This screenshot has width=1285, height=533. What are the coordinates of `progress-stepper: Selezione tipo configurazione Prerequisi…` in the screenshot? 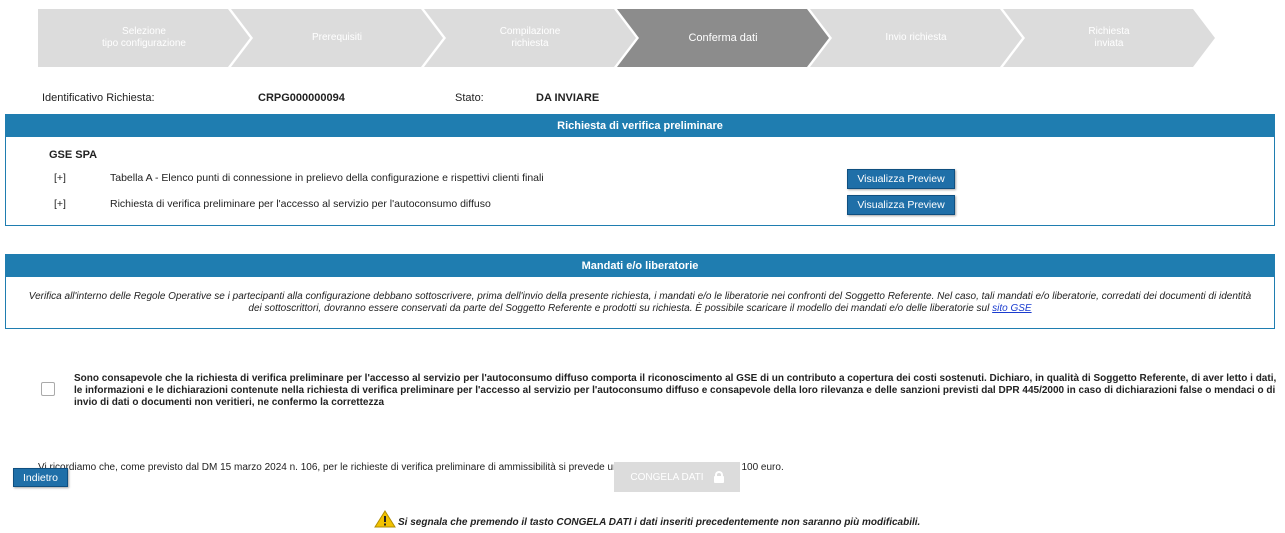 It's located at (633, 38).